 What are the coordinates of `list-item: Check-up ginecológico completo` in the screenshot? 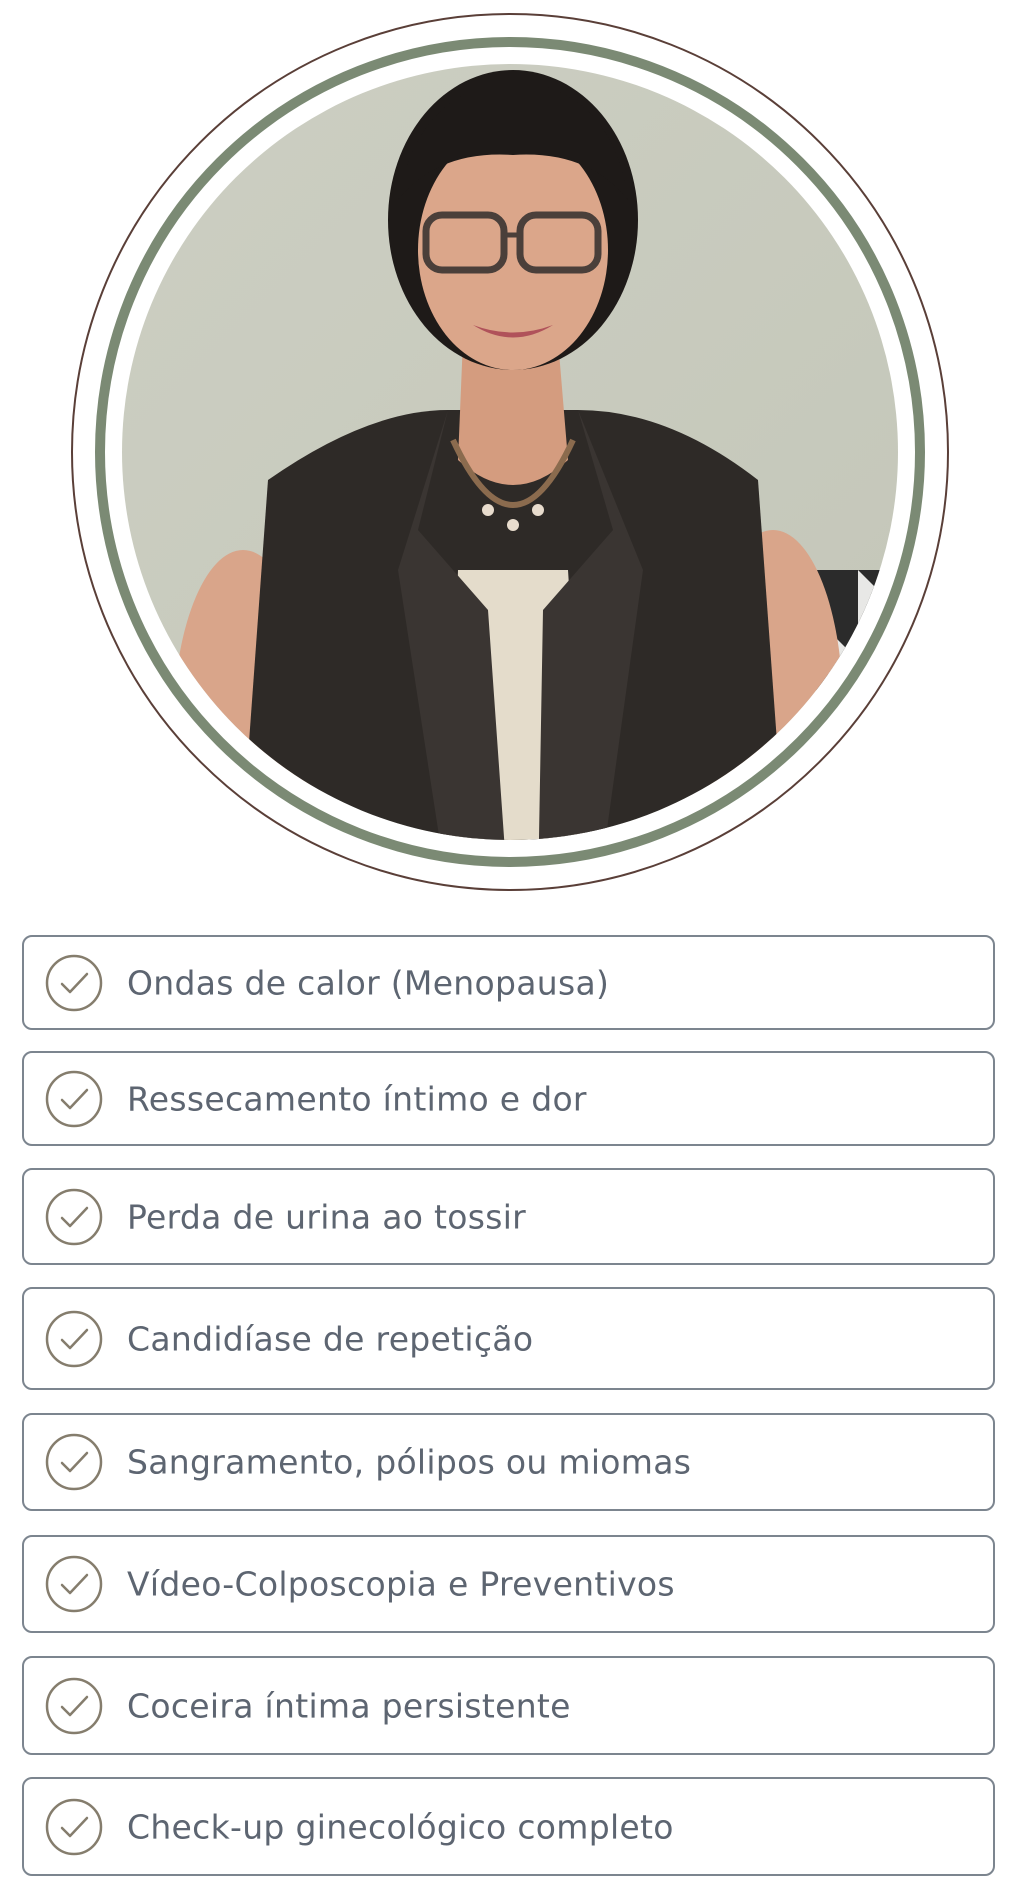 It's located at (508, 1826).